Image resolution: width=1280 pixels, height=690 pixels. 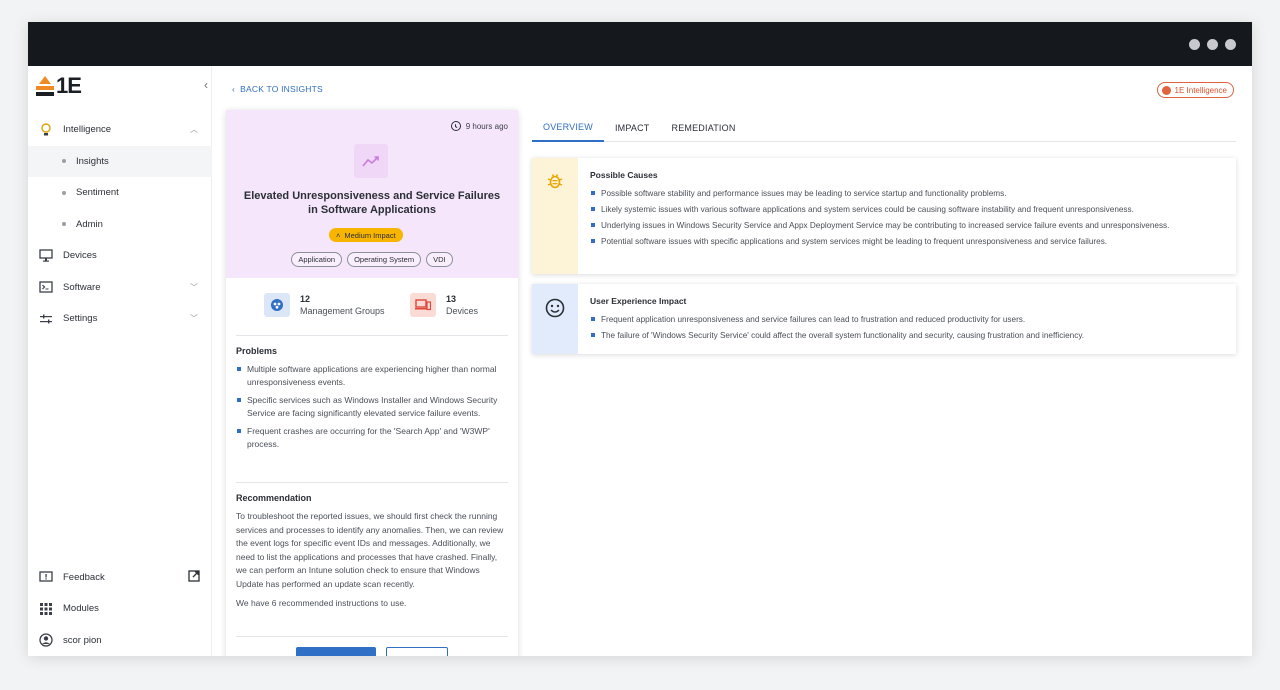 I want to click on devices-icon, so click(x=423, y=305).